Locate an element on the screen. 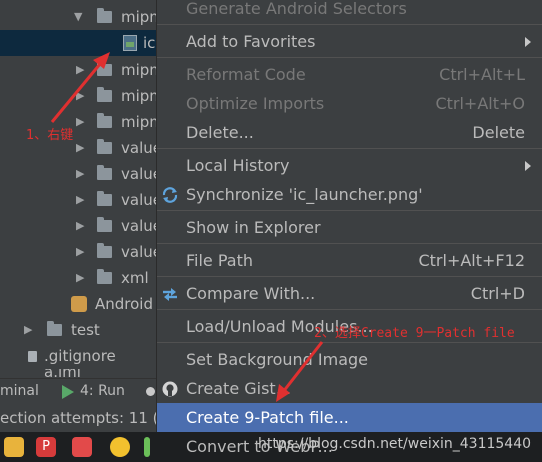 Image resolution: width=542 pixels, height=462 pixels. watermark: https://blog.csdn.net/weixin_43115440 is located at coordinates (395, 444).